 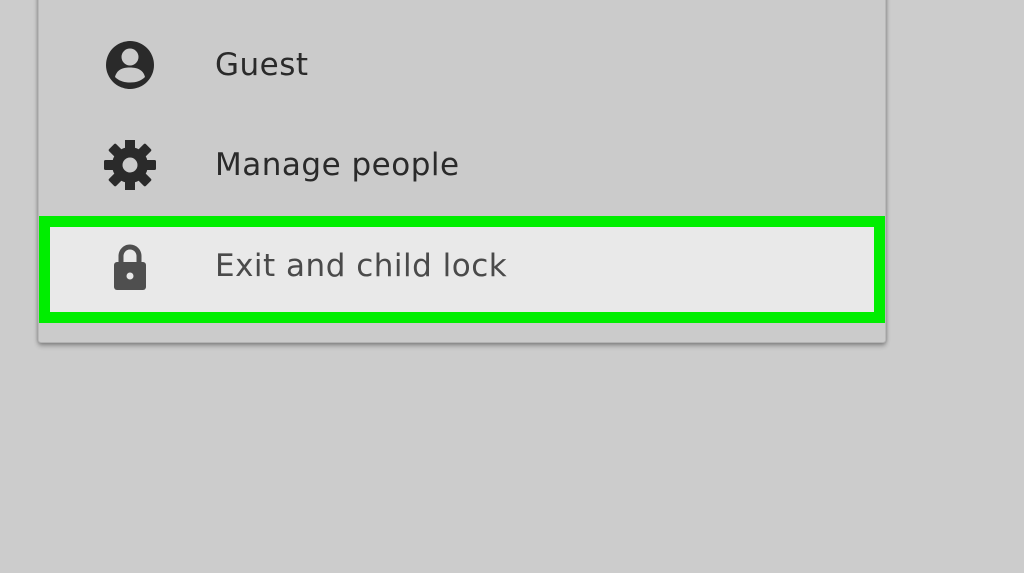 I want to click on menu-item-label: Manage people, so click(x=337, y=165).